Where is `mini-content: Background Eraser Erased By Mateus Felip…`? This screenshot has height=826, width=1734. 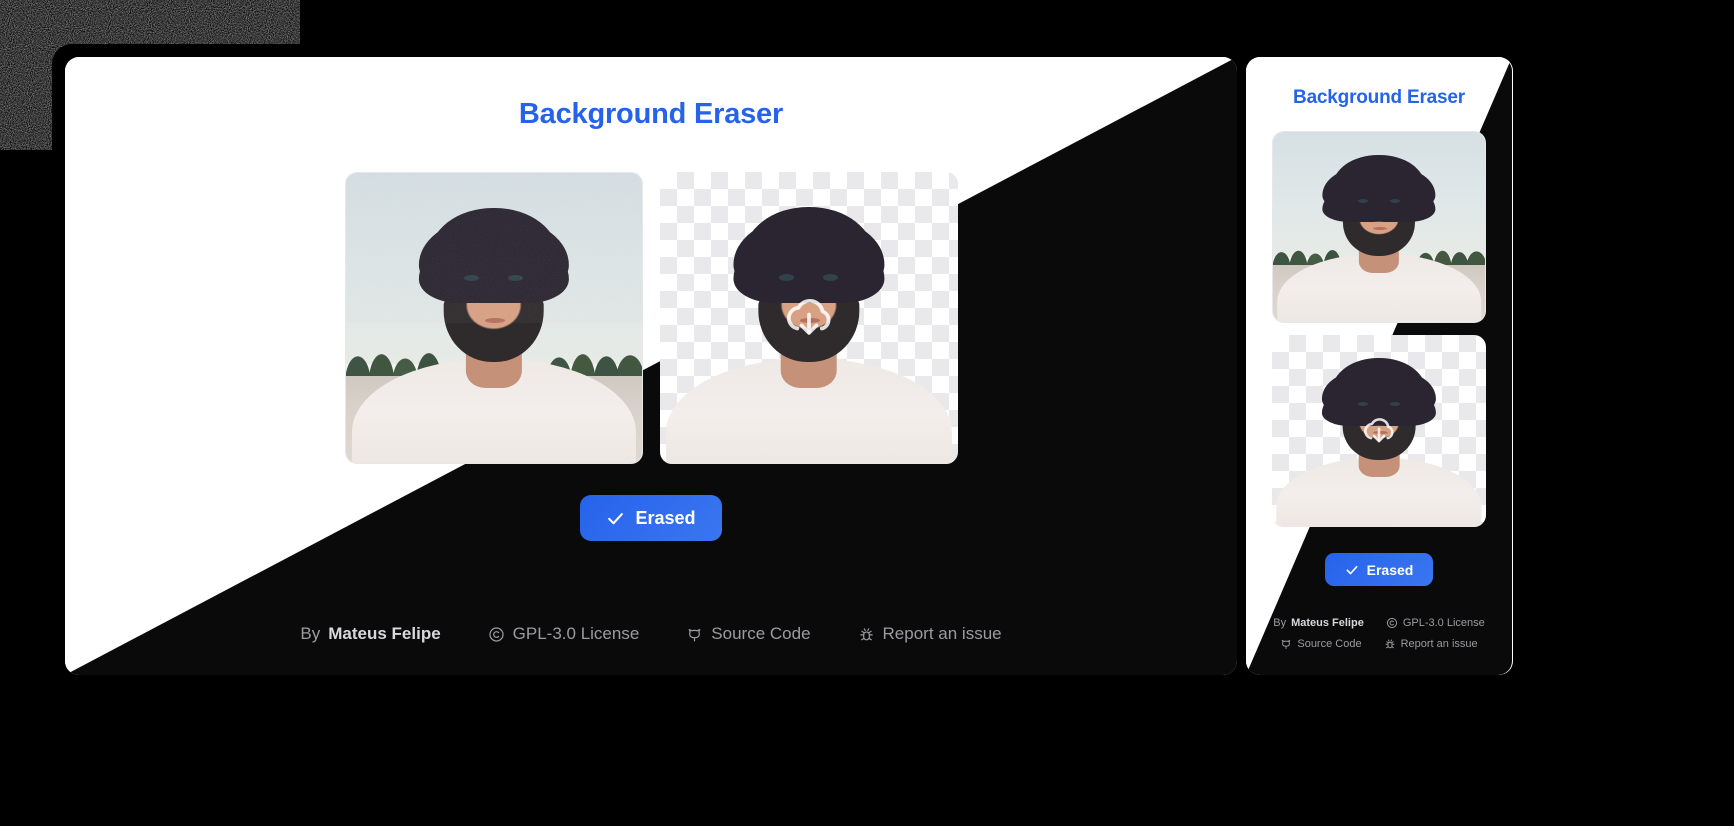
mini-content: Background Eraser Erased By Mateus Felip… is located at coordinates (1379, 366).